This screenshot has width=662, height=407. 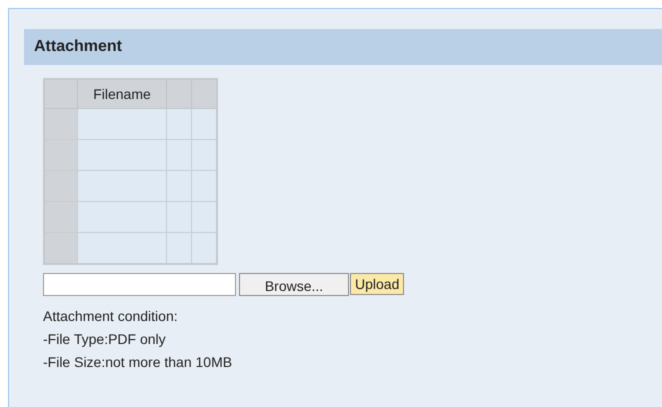 I want to click on file-path-field, so click(x=139, y=284).